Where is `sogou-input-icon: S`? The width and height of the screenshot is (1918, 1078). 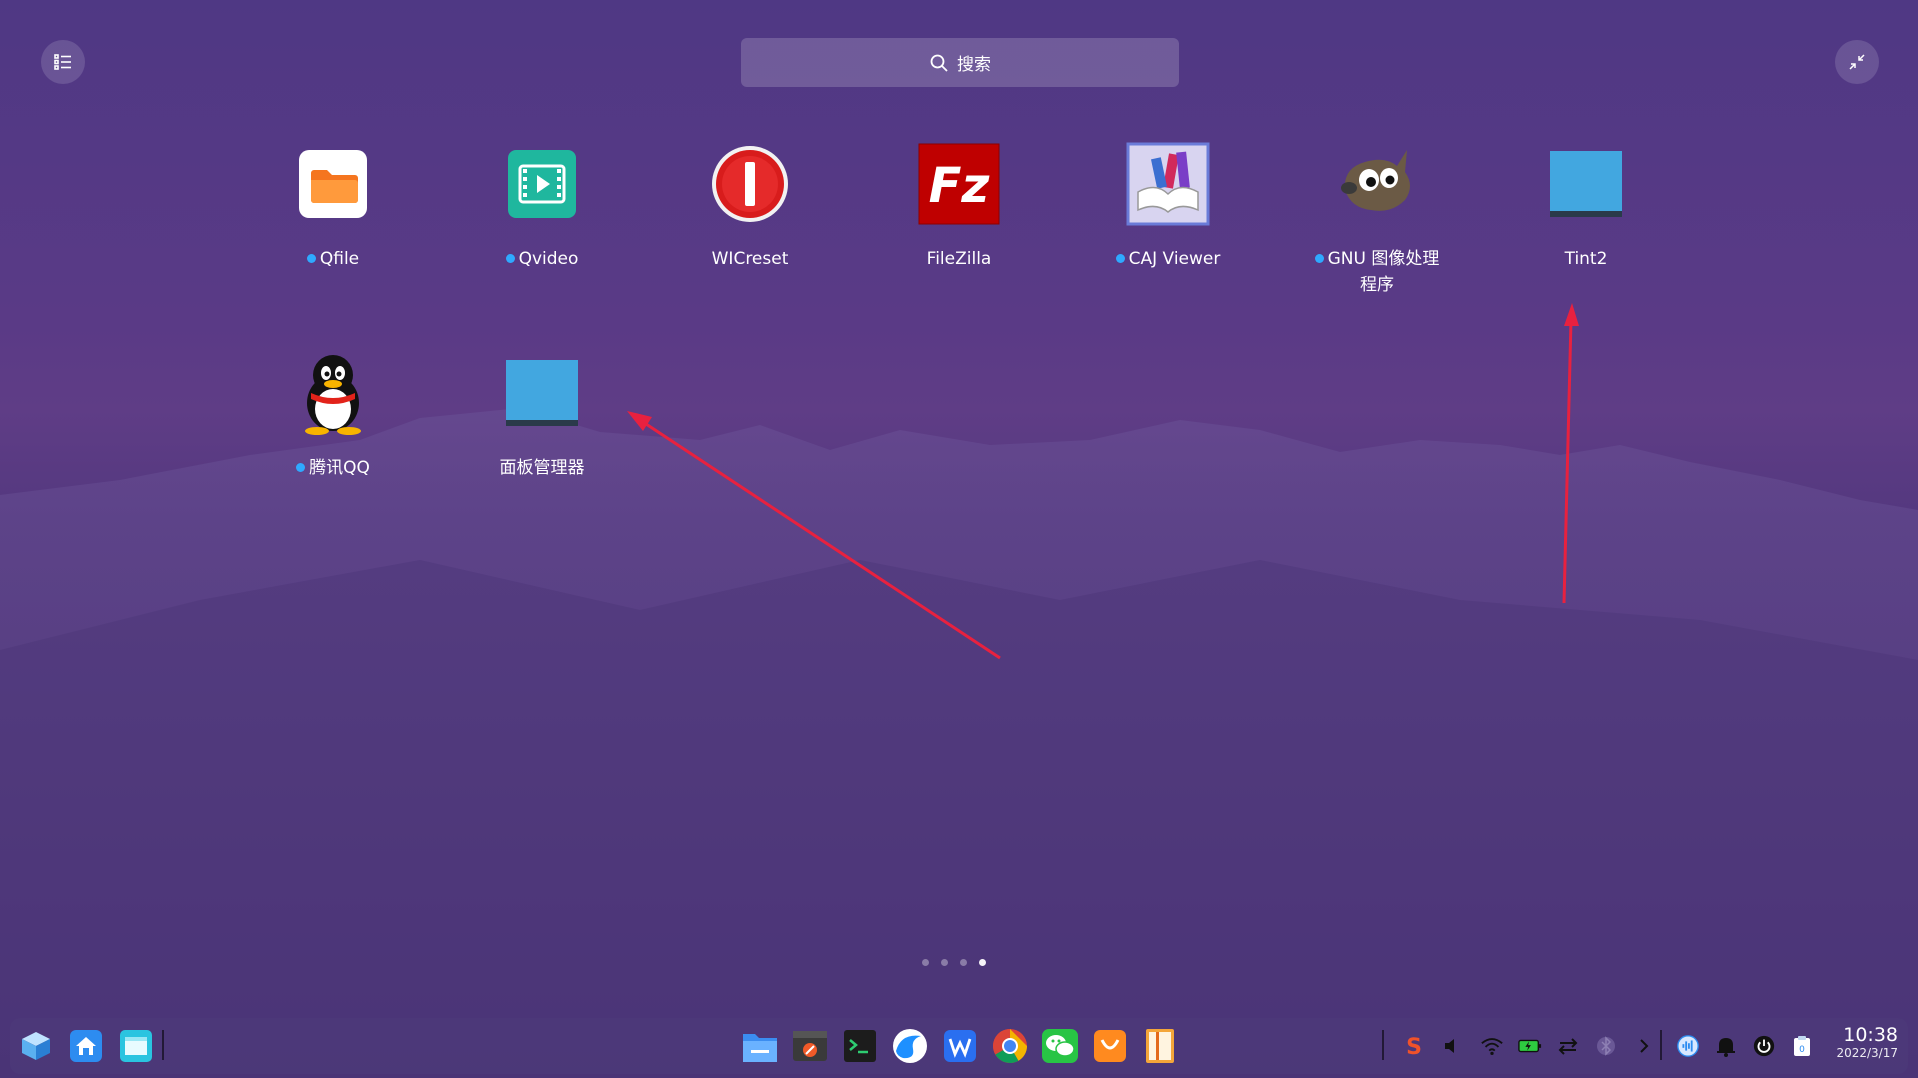
sogou-input-icon: S is located at coordinates (1414, 1046).